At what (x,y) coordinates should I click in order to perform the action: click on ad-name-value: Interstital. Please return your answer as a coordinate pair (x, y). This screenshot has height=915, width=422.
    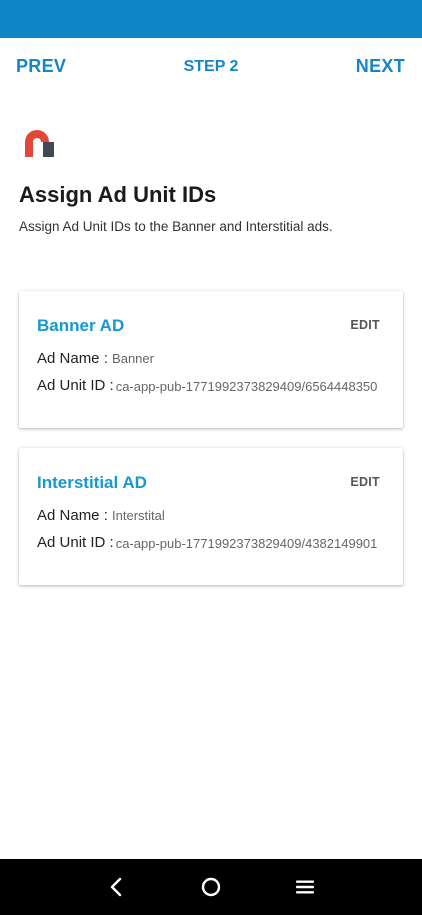
    Looking at the image, I should click on (138, 515).